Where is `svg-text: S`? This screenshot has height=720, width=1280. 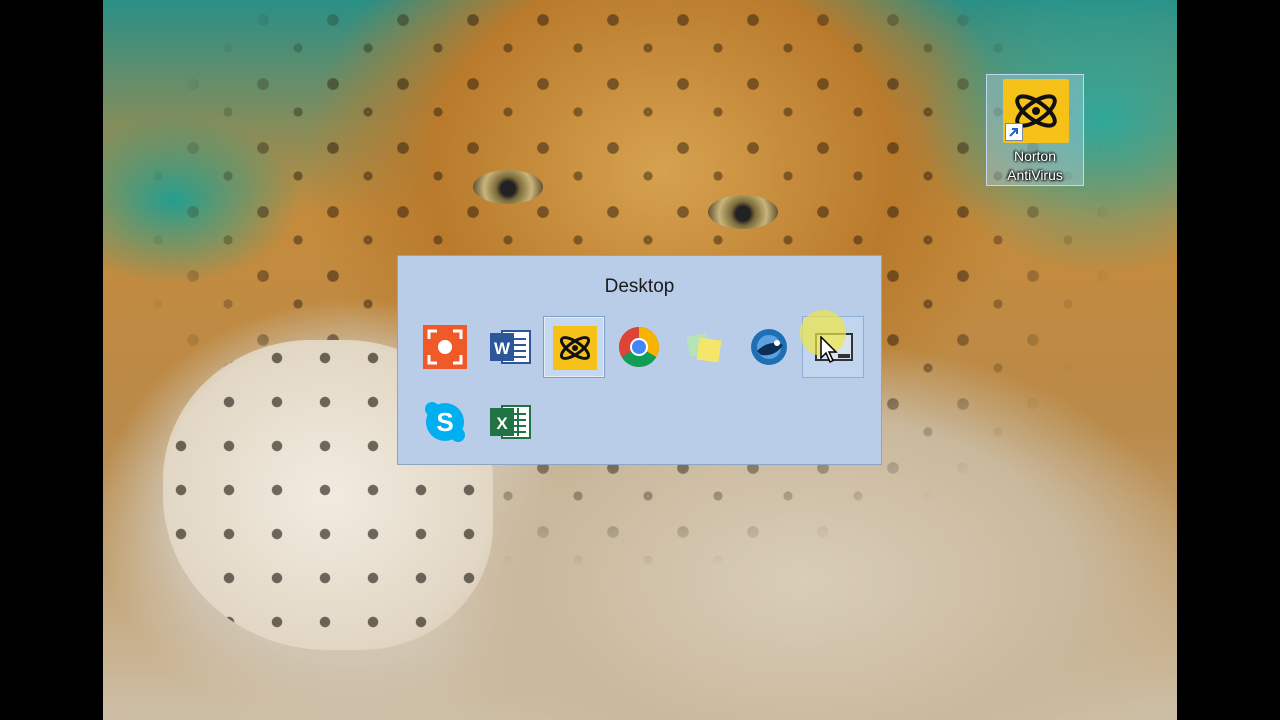
svg-text: S is located at coordinates (444, 422).